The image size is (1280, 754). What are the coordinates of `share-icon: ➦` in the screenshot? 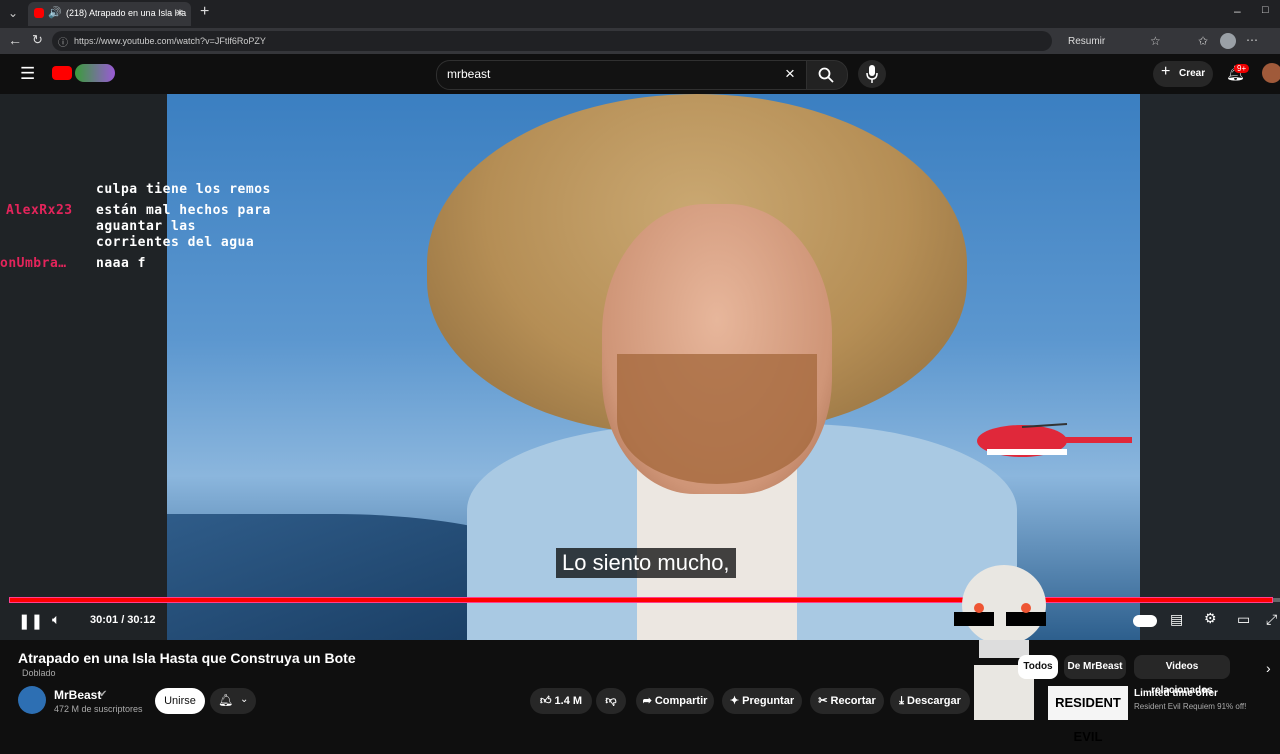 It's located at (647, 701).